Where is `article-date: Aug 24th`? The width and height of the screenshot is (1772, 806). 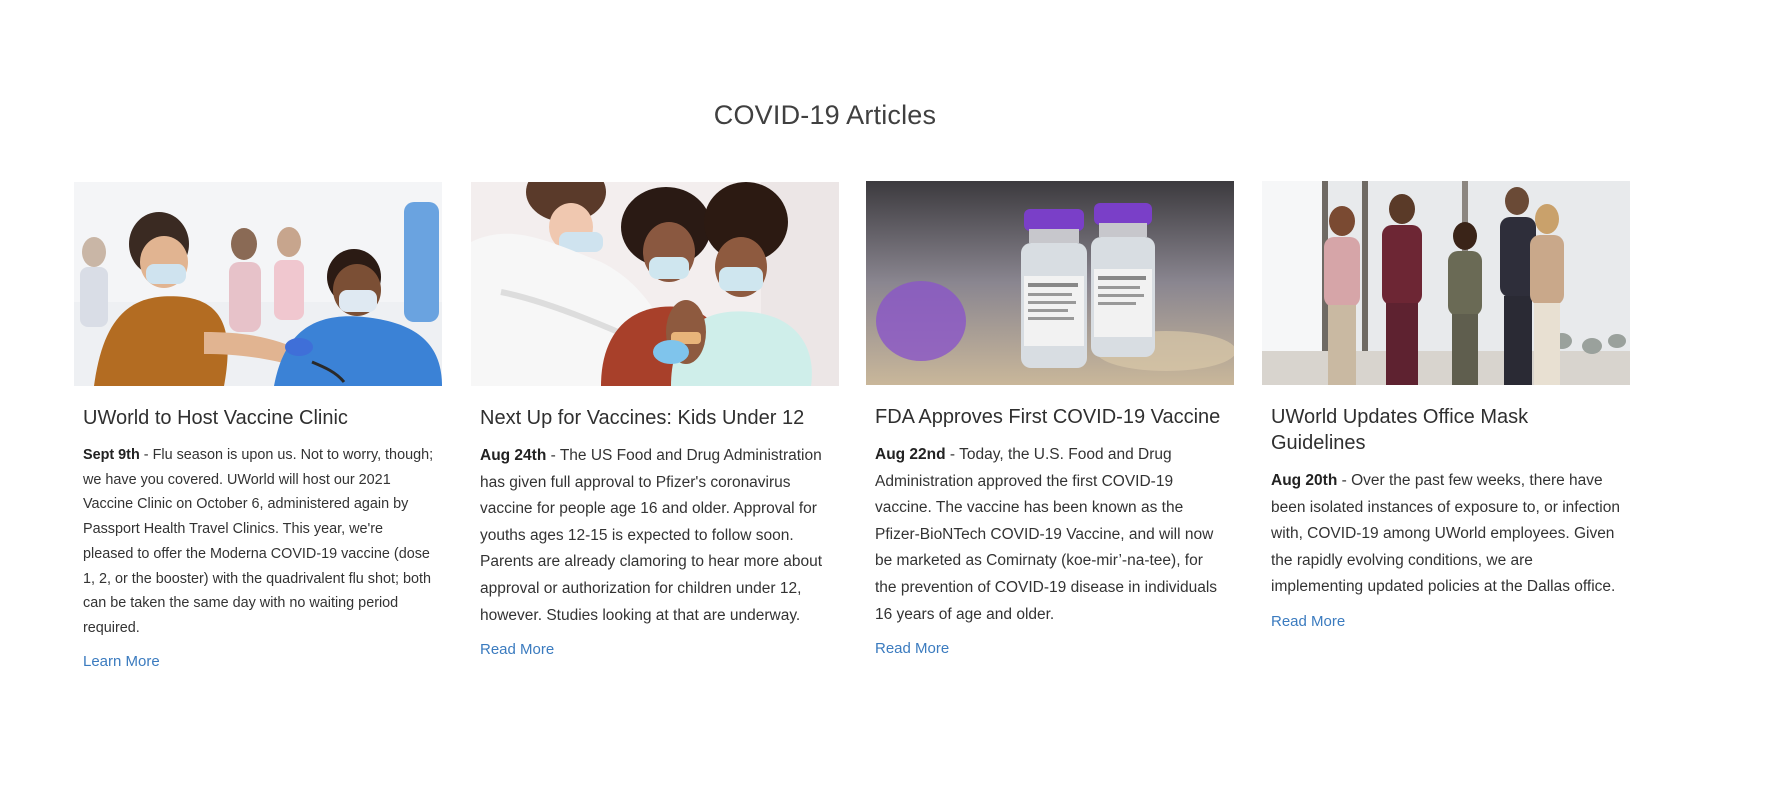 article-date: Aug 24th is located at coordinates (513, 455).